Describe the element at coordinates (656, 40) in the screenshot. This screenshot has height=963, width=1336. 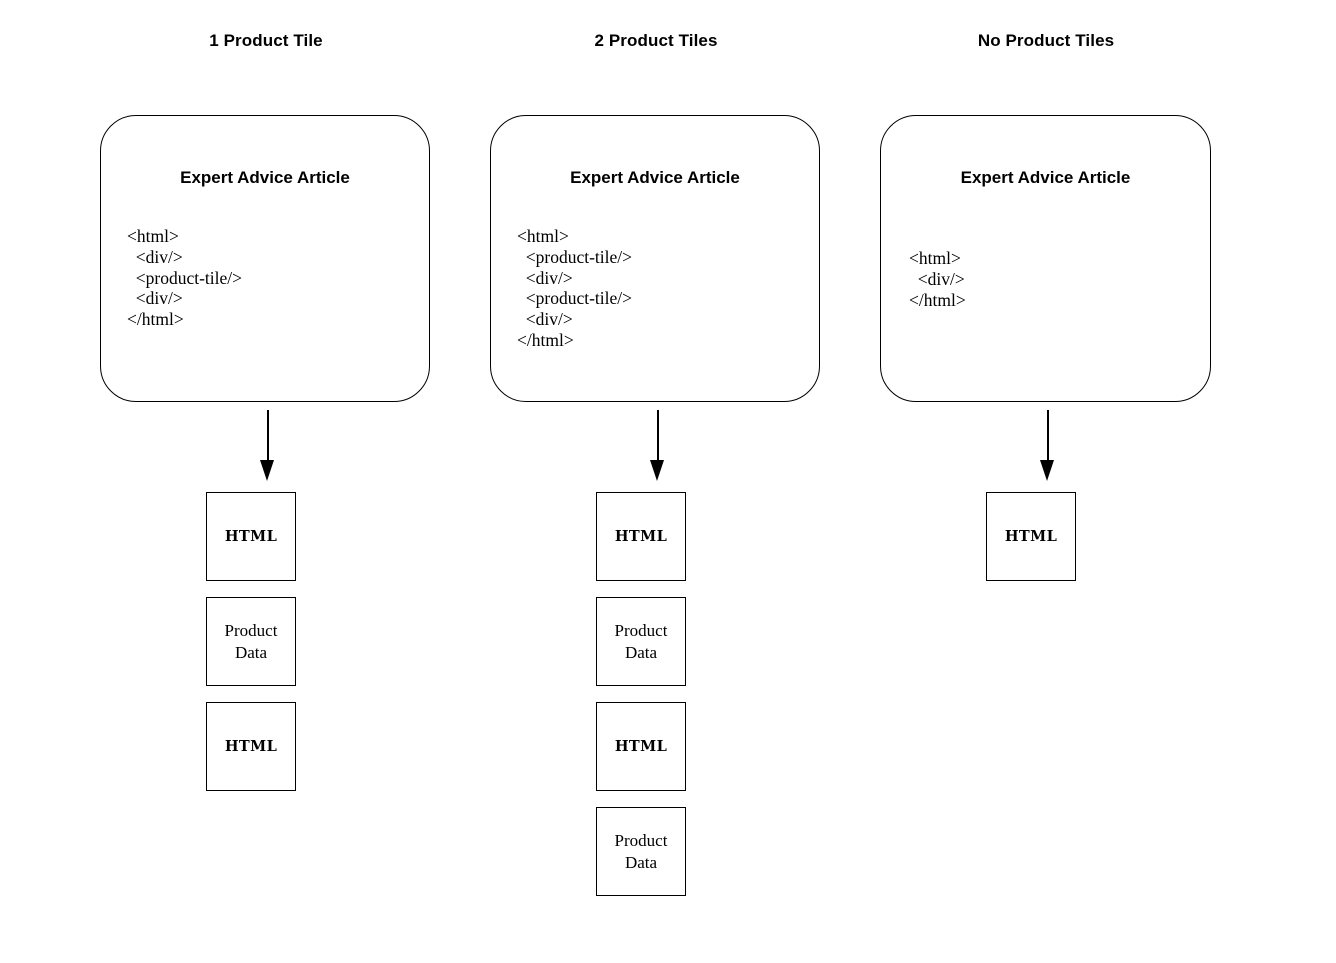
I see `column-heading: 2 Product Tiles` at that location.